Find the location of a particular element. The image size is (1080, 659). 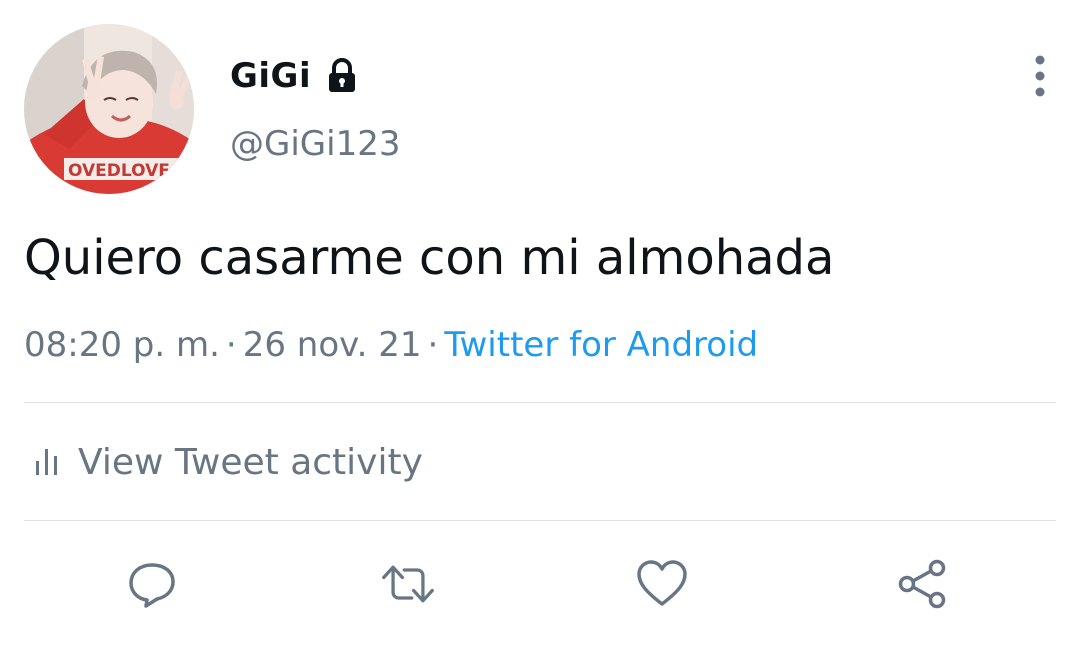

tweet-text: Quiero casarme con mi almohada is located at coordinates (429, 258).